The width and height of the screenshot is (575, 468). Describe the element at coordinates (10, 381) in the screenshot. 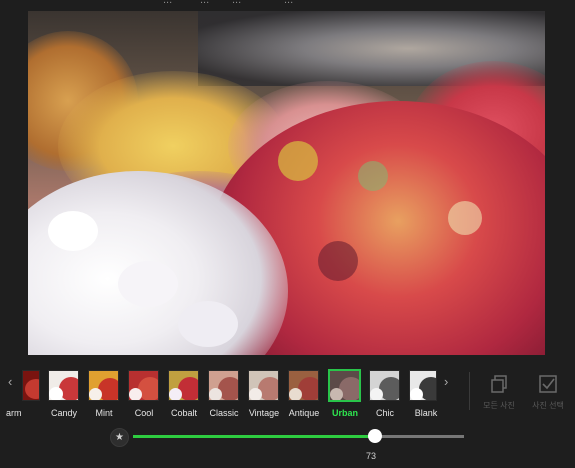

I see `filter-scroll-left-icon: ‹` at that location.